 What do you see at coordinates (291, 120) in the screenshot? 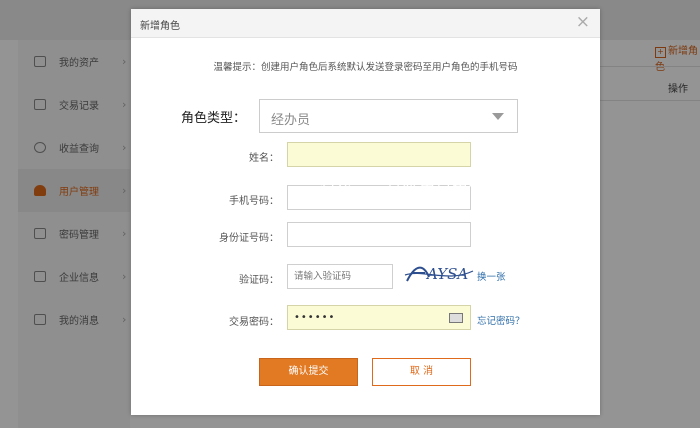
I see `role-type-value: 经办员` at bounding box center [291, 120].